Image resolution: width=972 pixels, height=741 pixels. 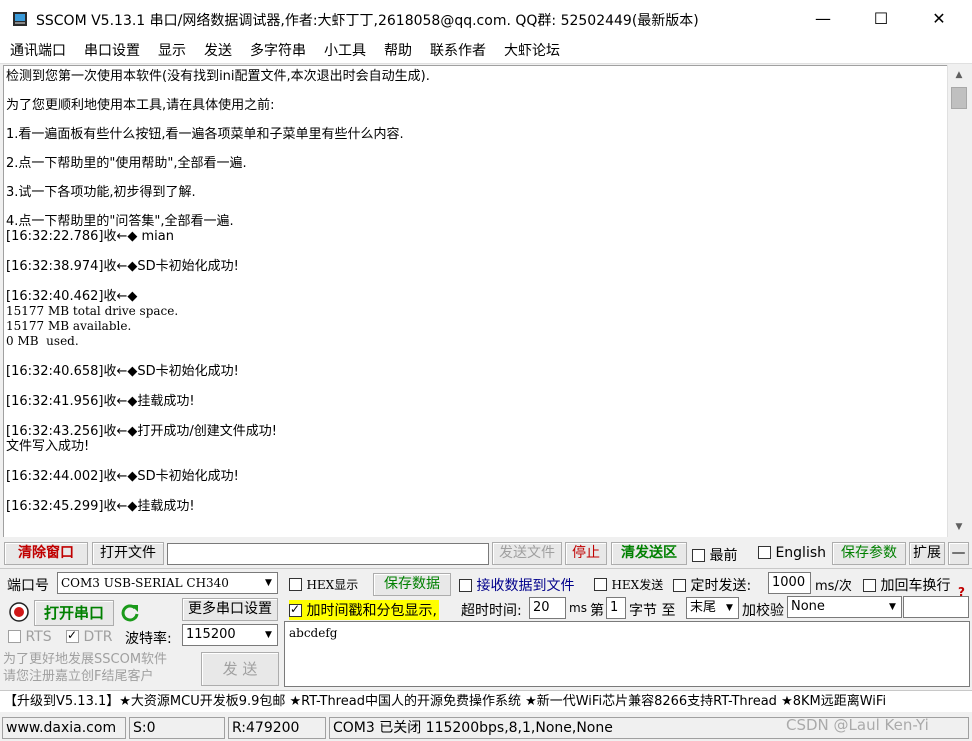 I want to click on topmost-label: 最前, so click(x=723, y=556).